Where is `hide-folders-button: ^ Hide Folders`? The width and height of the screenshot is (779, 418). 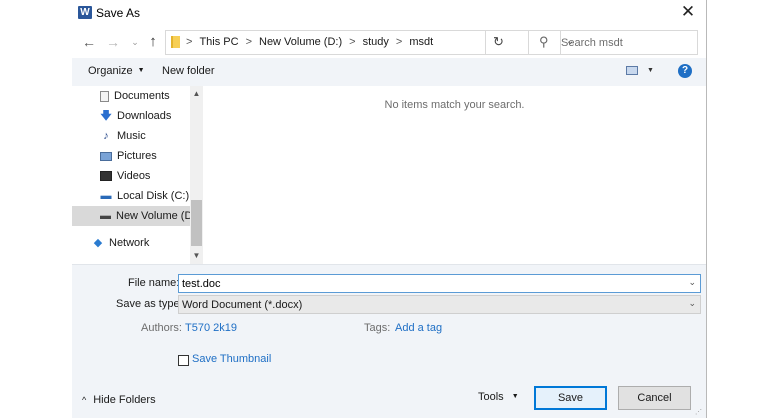
hide-folders-button: ^ Hide Folders is located at coordinates (119, 400).